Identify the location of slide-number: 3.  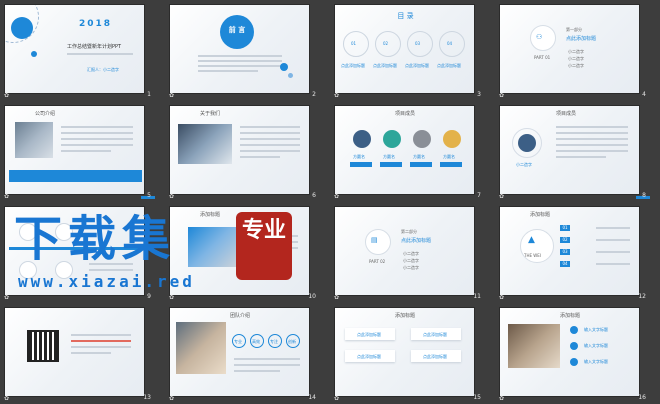
(479, 94).